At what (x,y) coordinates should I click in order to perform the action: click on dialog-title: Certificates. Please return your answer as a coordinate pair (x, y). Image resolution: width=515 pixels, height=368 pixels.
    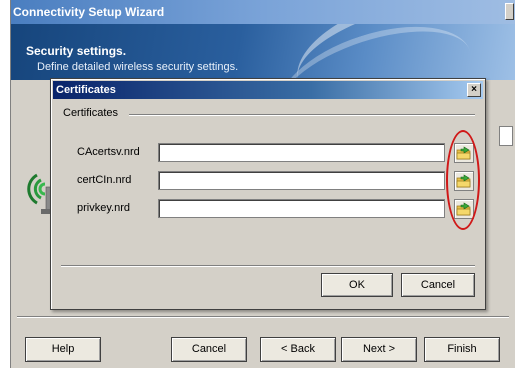
    Looking at the image, I should click on (86, 90).